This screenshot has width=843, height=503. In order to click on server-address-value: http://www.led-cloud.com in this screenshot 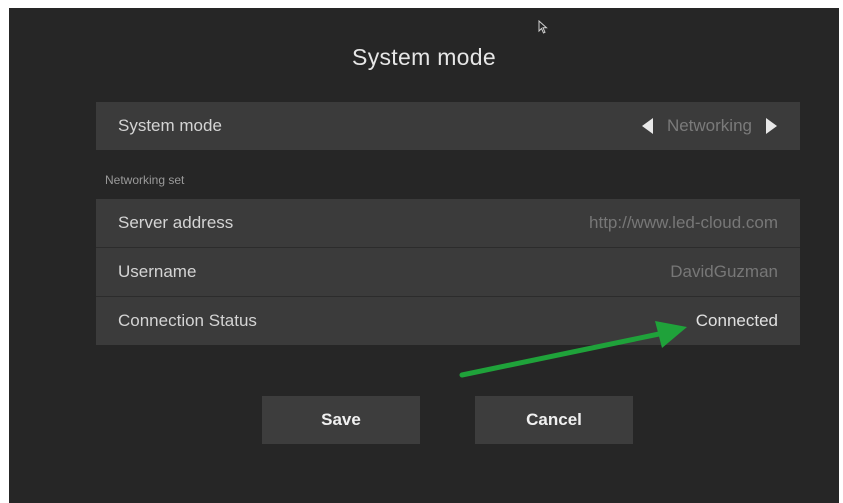, I will do `click(683, 222)`.